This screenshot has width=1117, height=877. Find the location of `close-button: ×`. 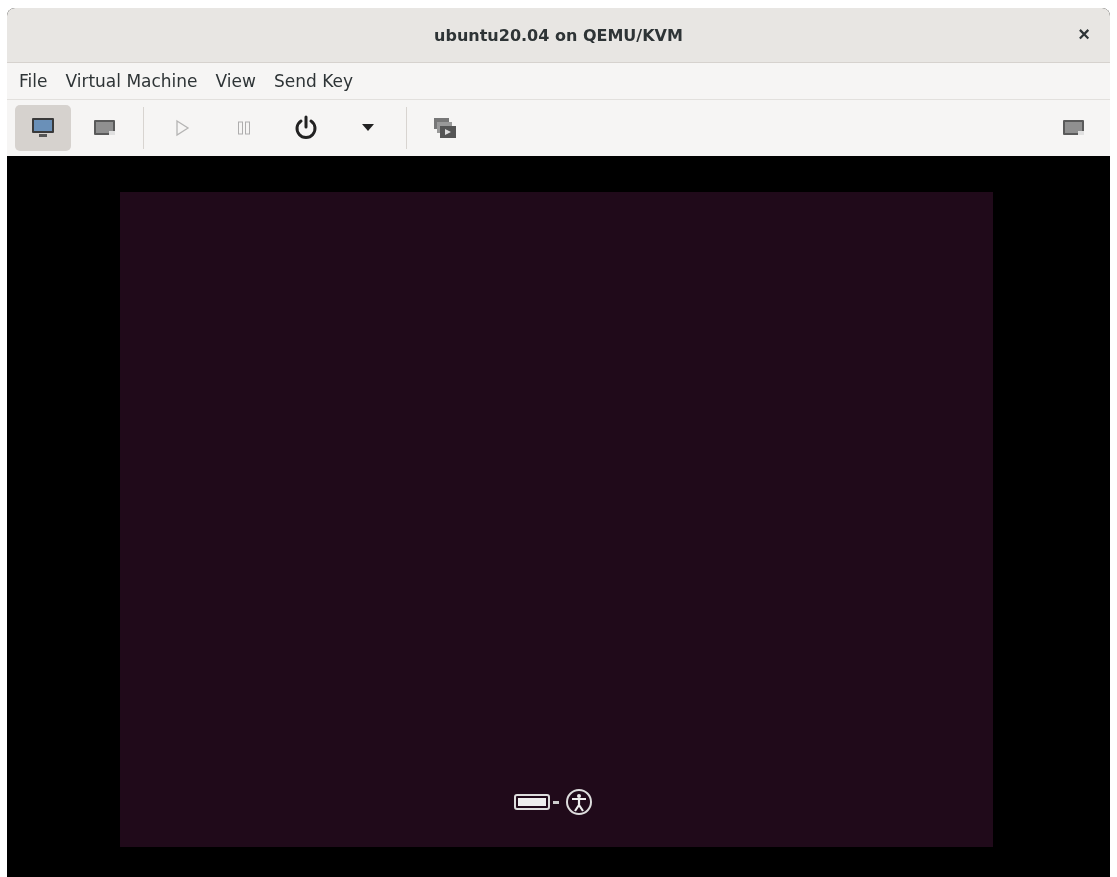

close-button: × is located at coordinates (1084, 34).